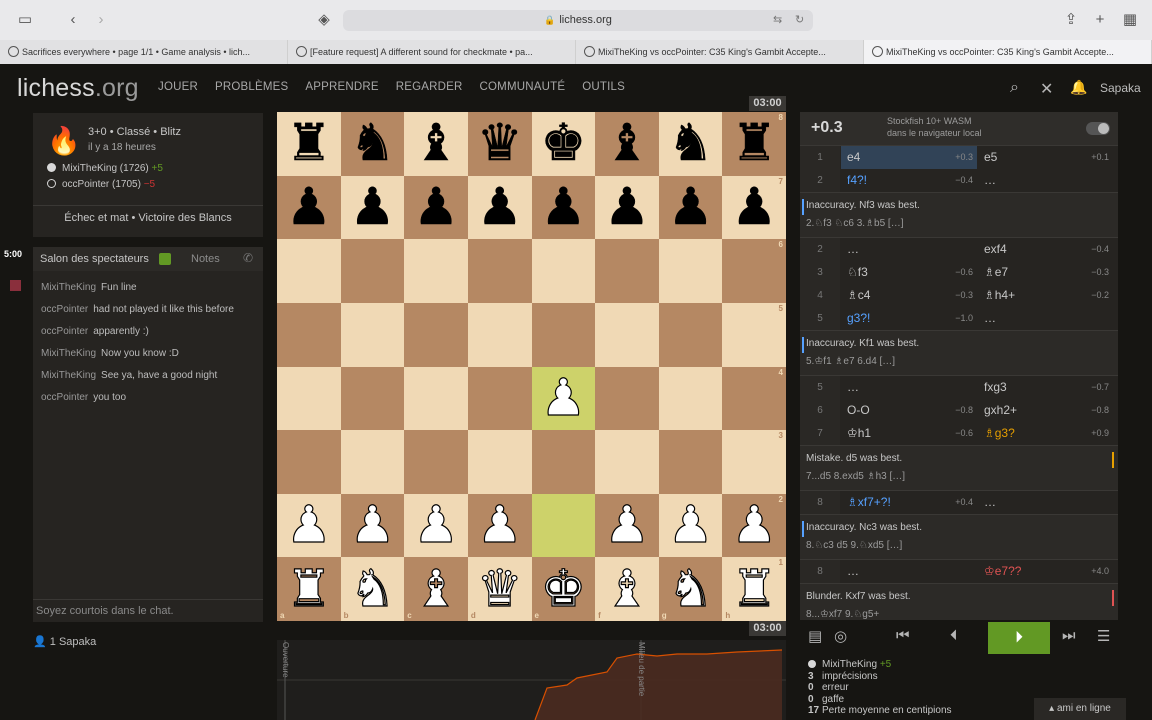 The width and height of the screenshot is (1152, 720). What do you see at coordinates (912, 410) in the screenshot?
I see `white-move: O-O −0.8` at bounding box center [912, 410].